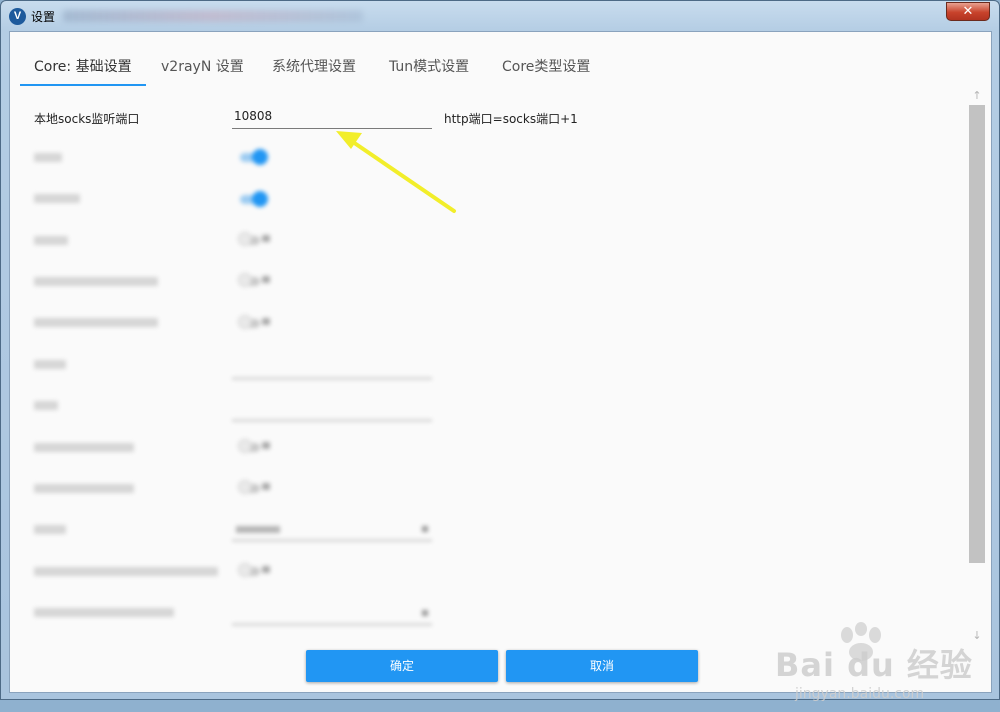 This screenshot has width=1000, height=712. I want to click on active-tab-indicator, so click(83, 85).